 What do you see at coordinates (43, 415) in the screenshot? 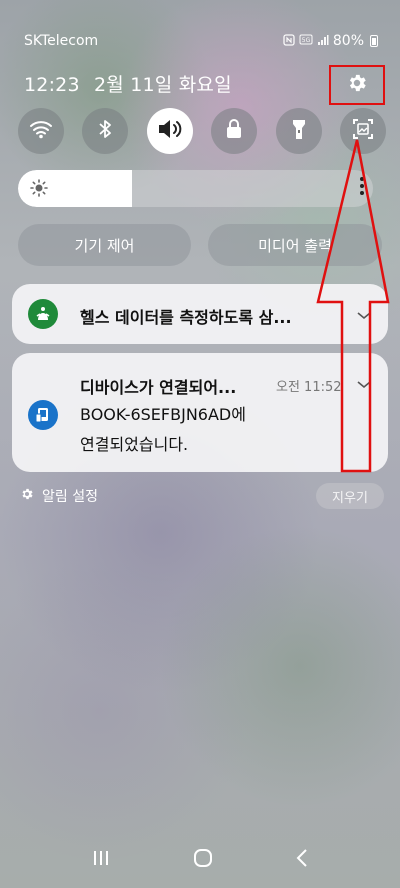
I see `device-icon` at bounding box center [43, 415].